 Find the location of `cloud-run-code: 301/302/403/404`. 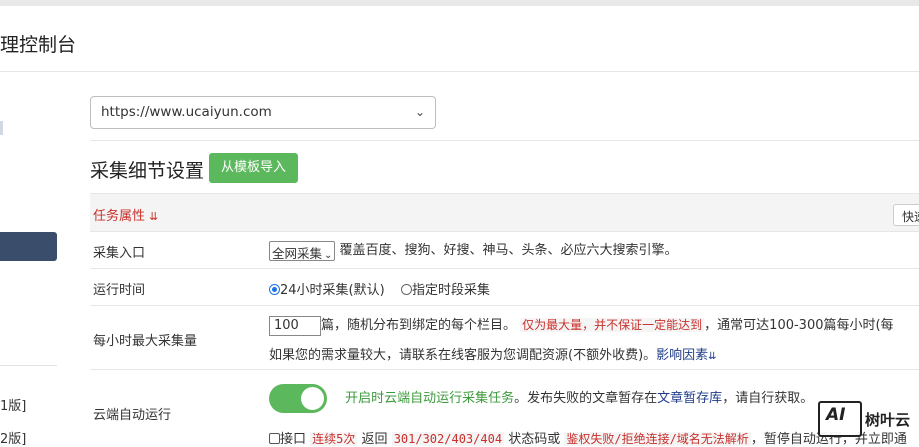

cloud-run-code: 301/302/403/404 is located at coordinates (448, 439).